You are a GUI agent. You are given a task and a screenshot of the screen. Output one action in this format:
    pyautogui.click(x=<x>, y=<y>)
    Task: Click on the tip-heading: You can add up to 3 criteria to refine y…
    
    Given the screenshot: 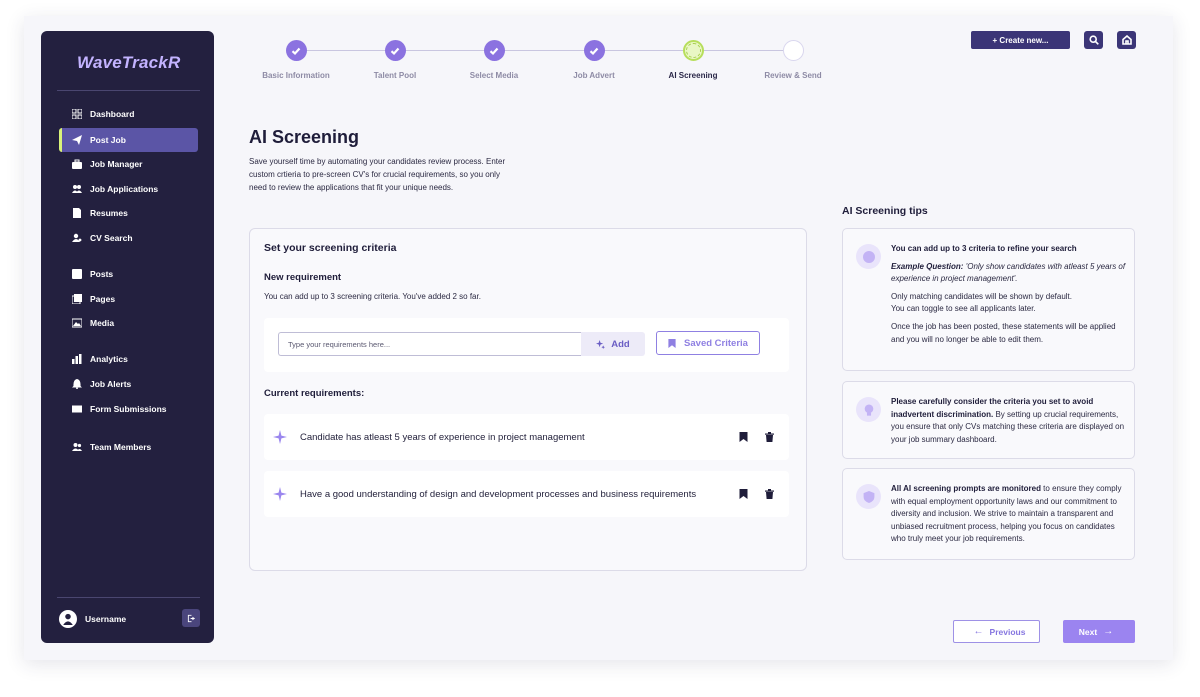 What is the action you would take?
    pyautogui.click(x=984, y=248)
    